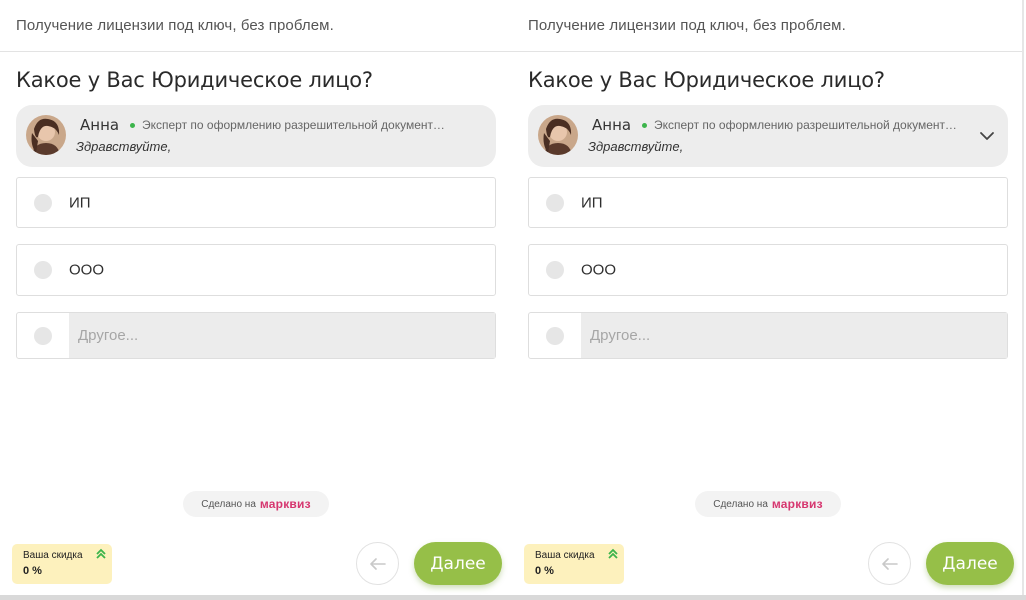  Describe the element at coordinates (987, 136) in the screenshot. I see `chevron-down-icon` at that location.